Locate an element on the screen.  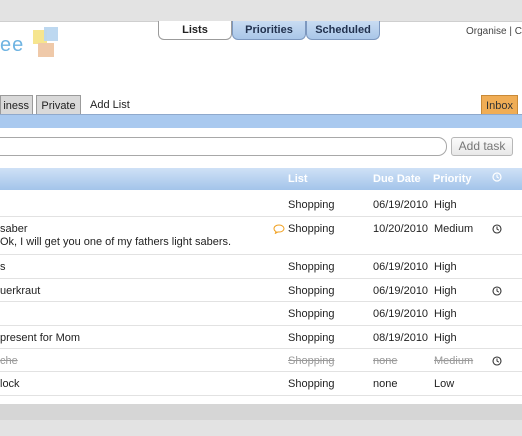
top-bar is located at coordinates (261, 11).